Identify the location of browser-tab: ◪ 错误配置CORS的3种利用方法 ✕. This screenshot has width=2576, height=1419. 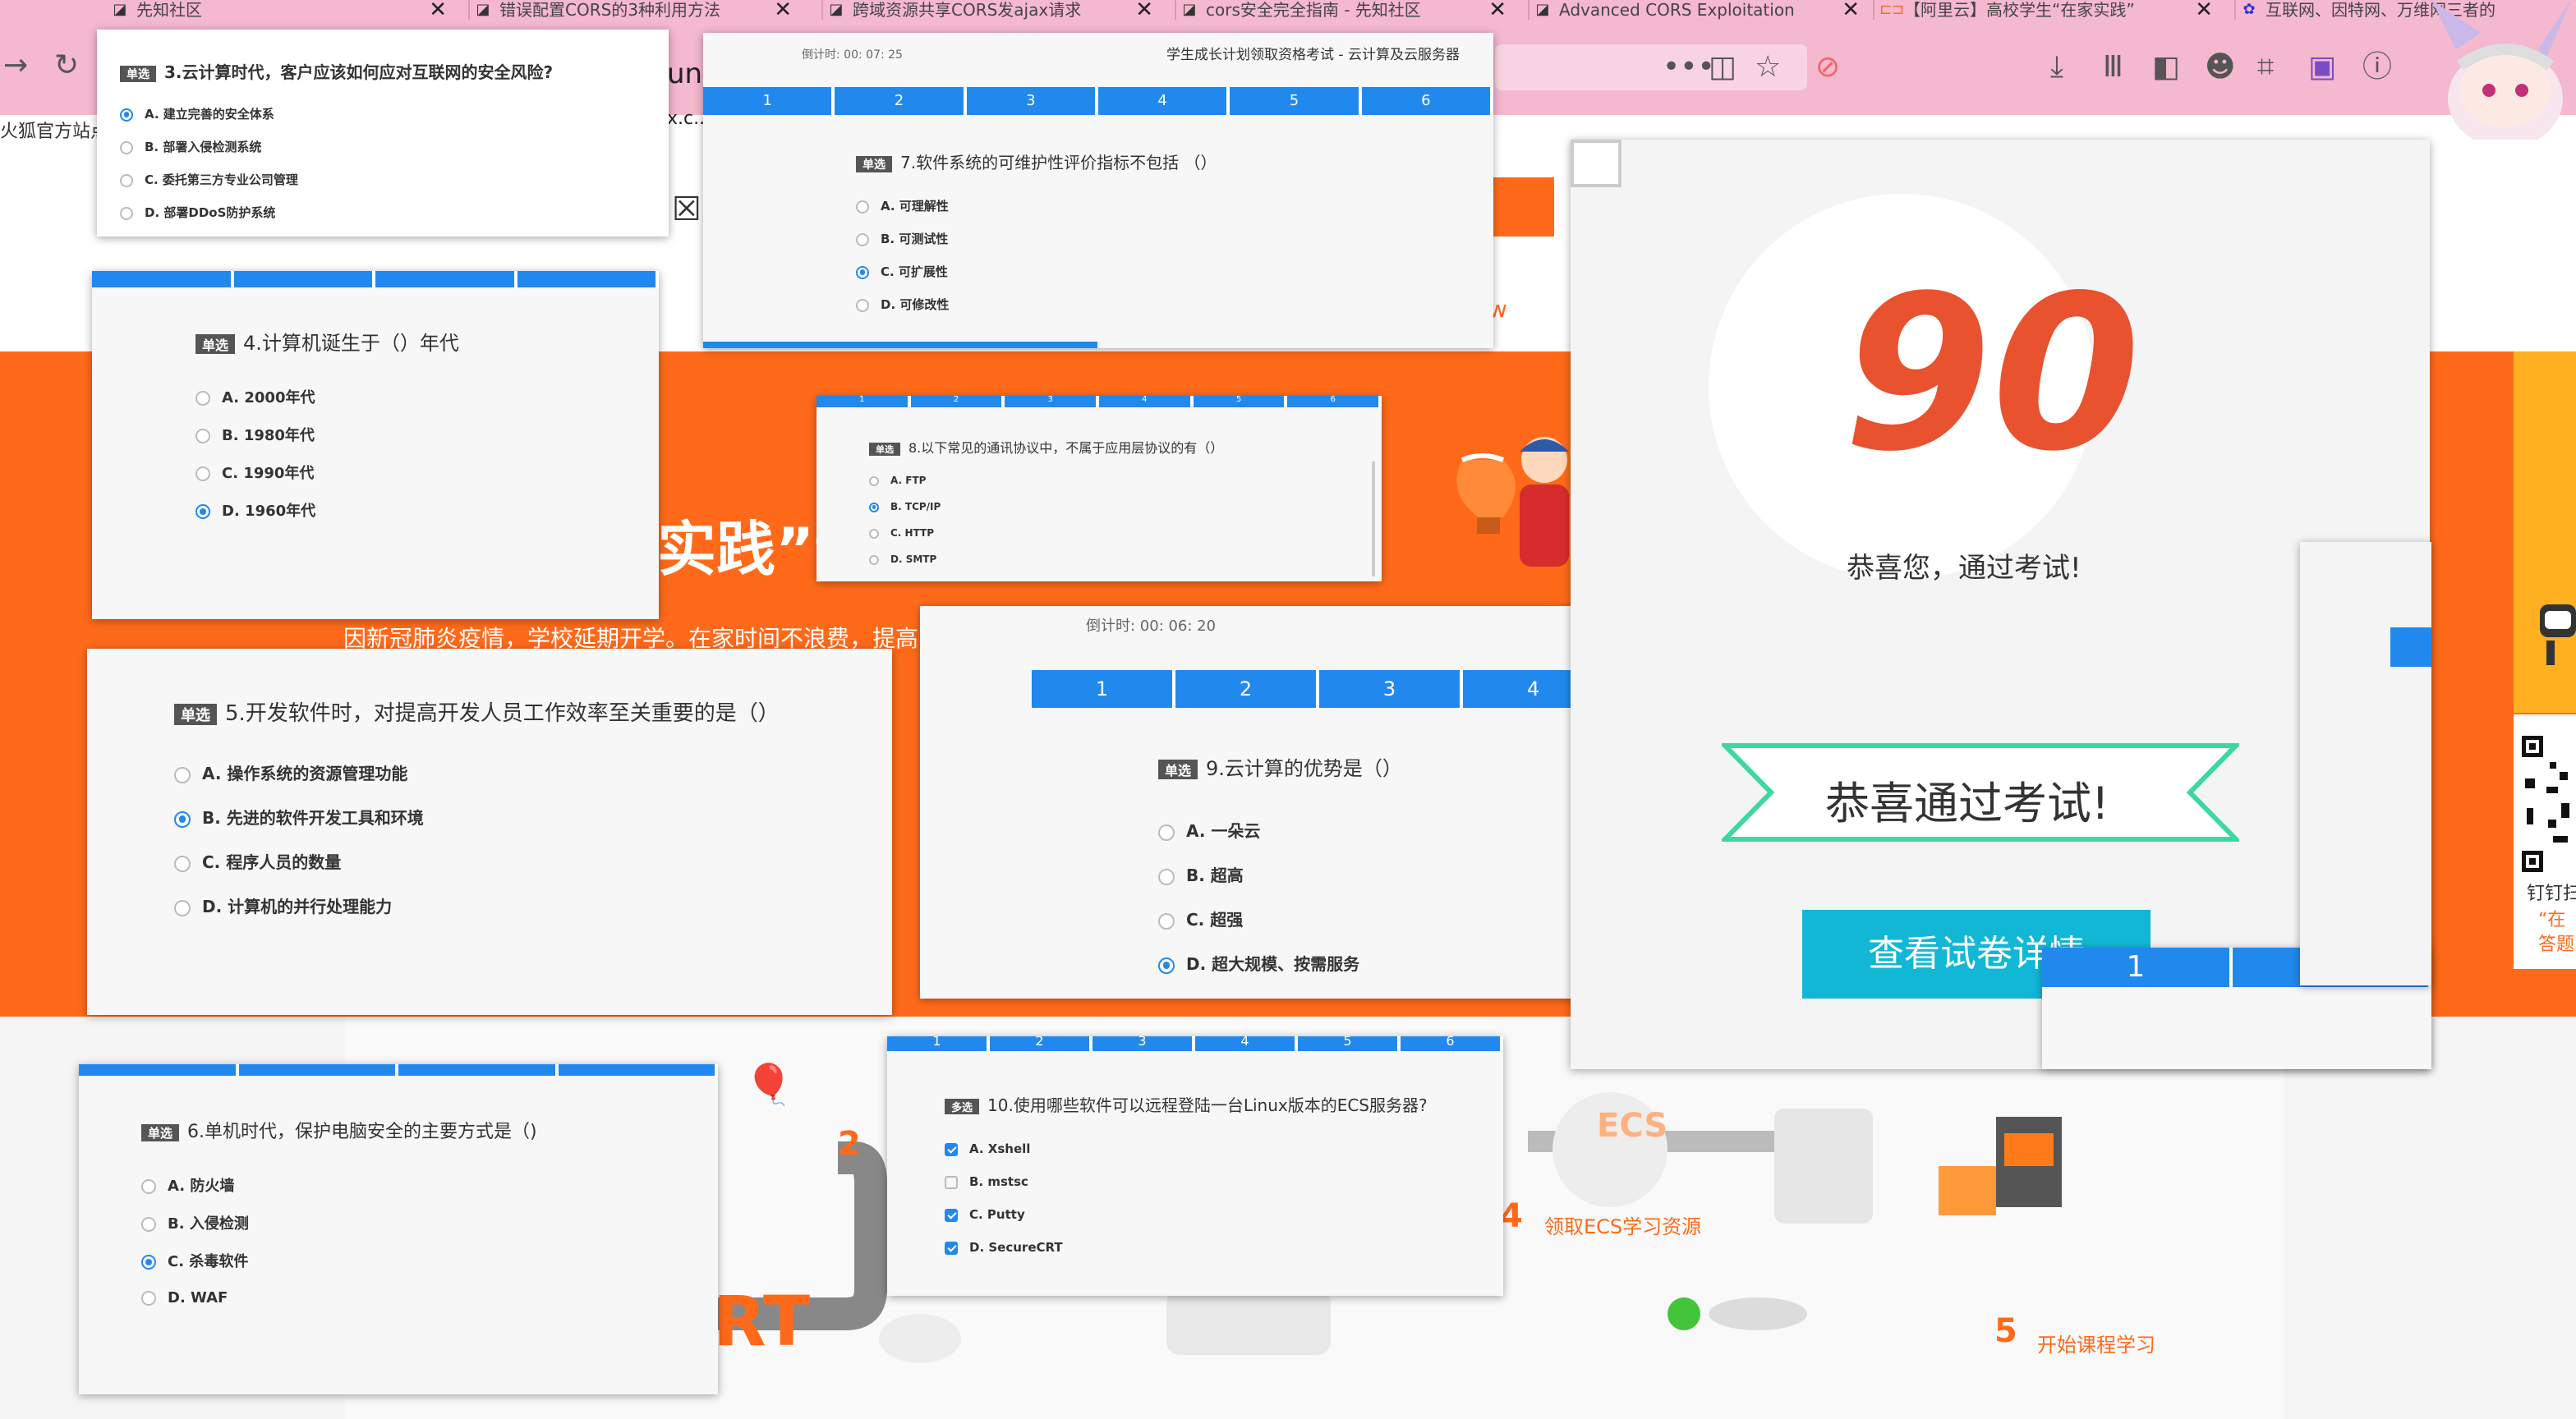
(632, 10).